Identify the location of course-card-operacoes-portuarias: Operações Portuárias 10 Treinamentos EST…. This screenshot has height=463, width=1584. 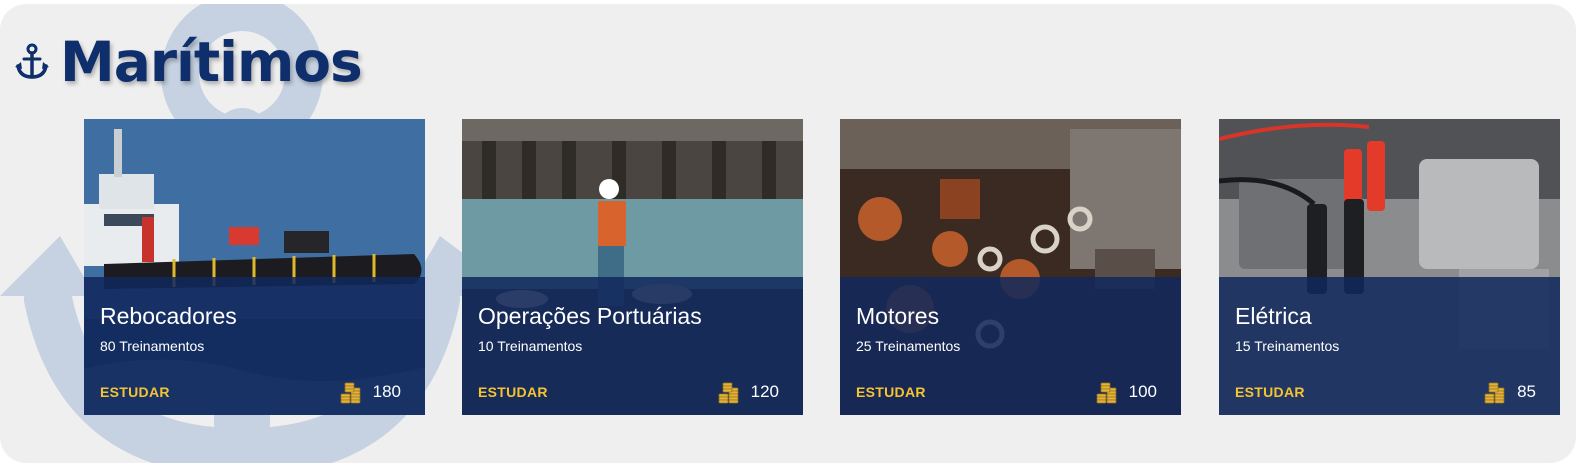
(632, 267).